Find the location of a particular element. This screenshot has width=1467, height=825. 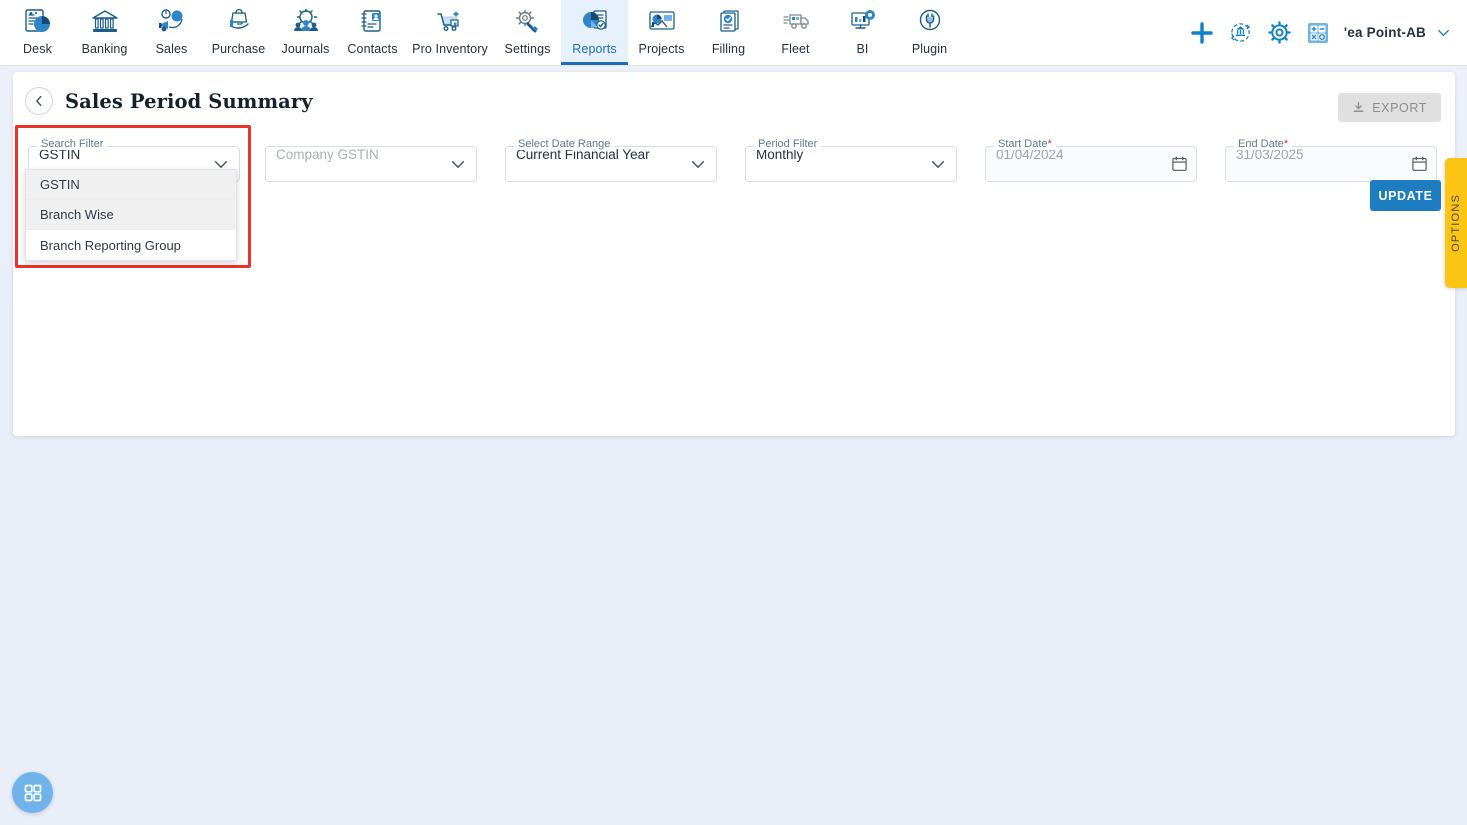

nav-item-settings: Settings is located at coordinates (527, 32).